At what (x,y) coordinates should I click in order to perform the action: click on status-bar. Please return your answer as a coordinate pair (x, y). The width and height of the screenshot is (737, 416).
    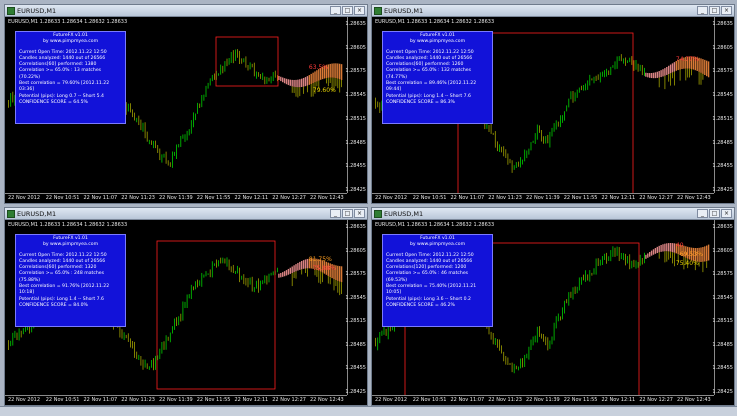
    Looking at the image, I should click on (368, 411).